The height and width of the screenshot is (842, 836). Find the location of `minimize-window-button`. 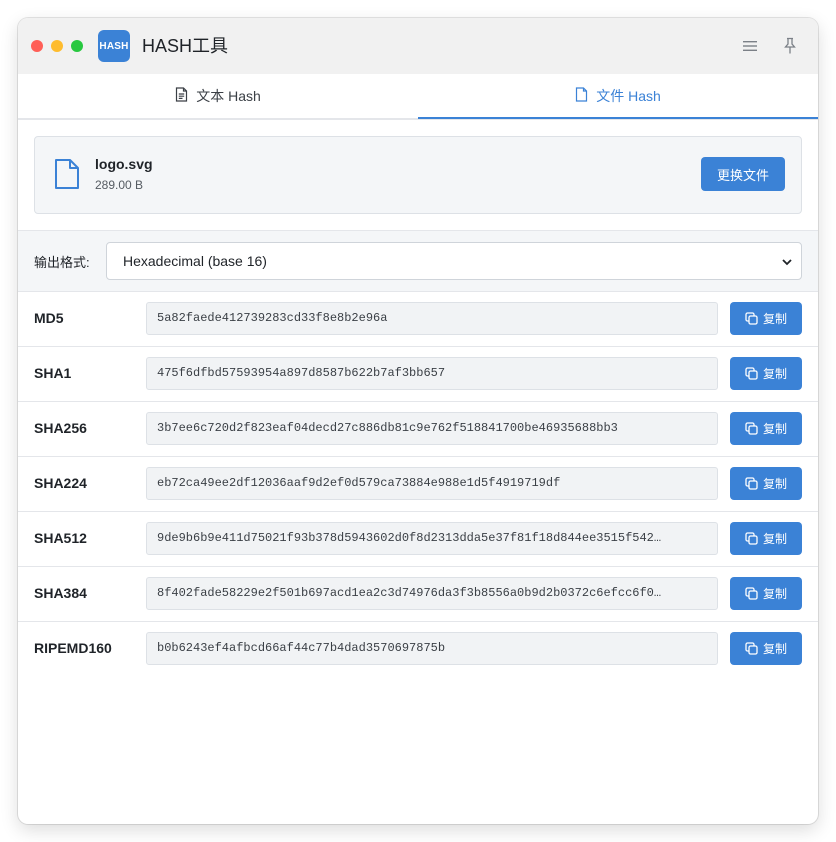

minimize-window-button is located at coordinates (57, 46).